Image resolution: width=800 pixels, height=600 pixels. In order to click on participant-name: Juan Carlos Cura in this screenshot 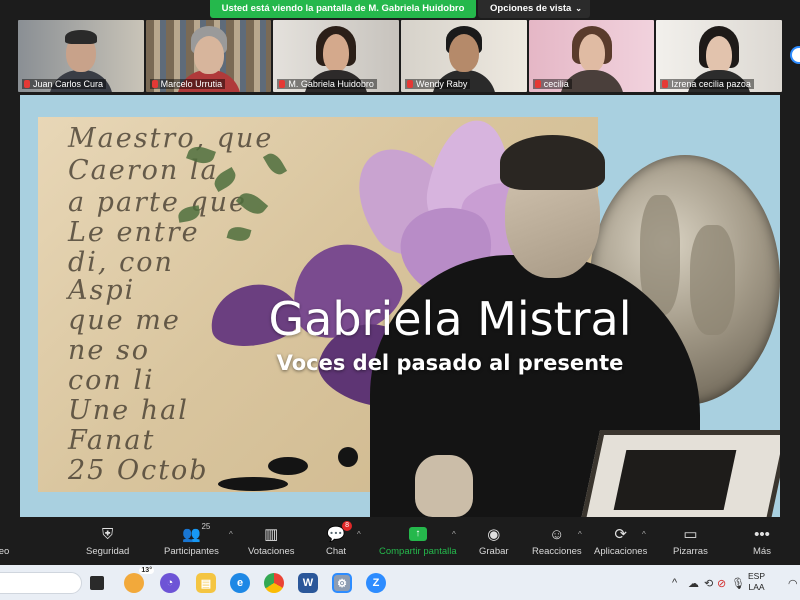, I will do `click(64, 84)`.